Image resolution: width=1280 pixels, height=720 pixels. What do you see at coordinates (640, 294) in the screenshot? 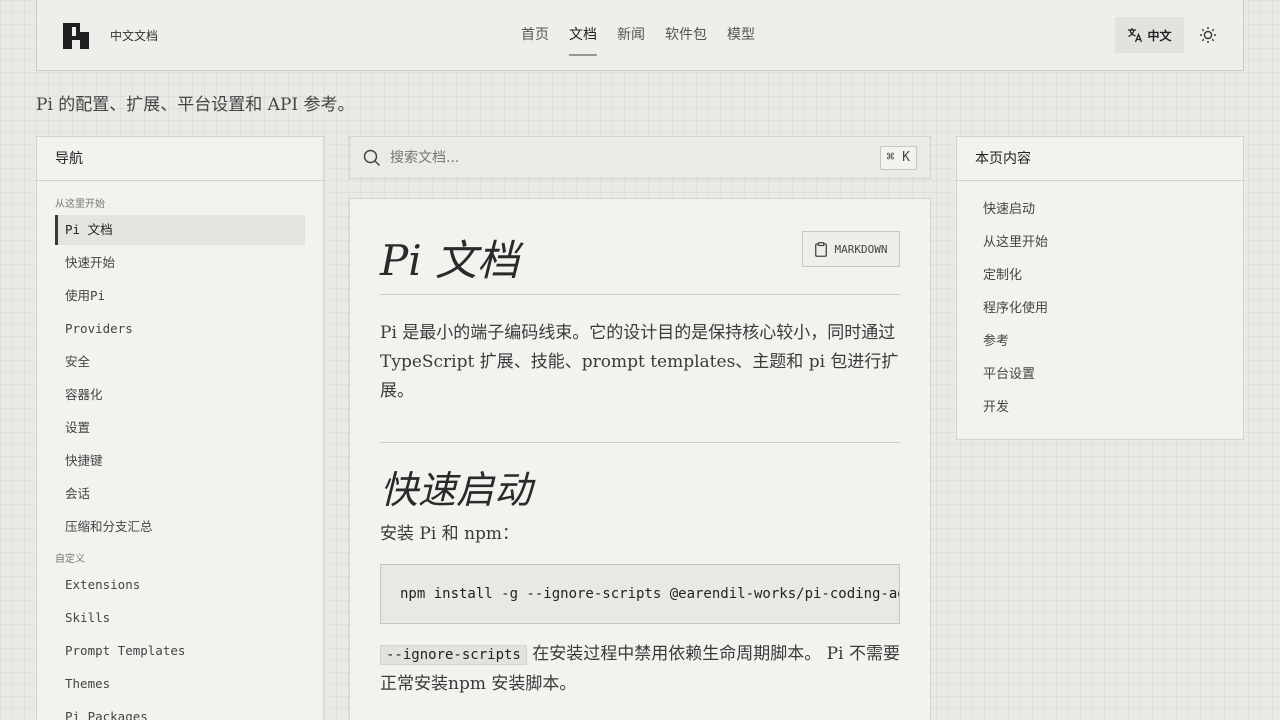
I see `title-divider` at bounding box center [640, 294].